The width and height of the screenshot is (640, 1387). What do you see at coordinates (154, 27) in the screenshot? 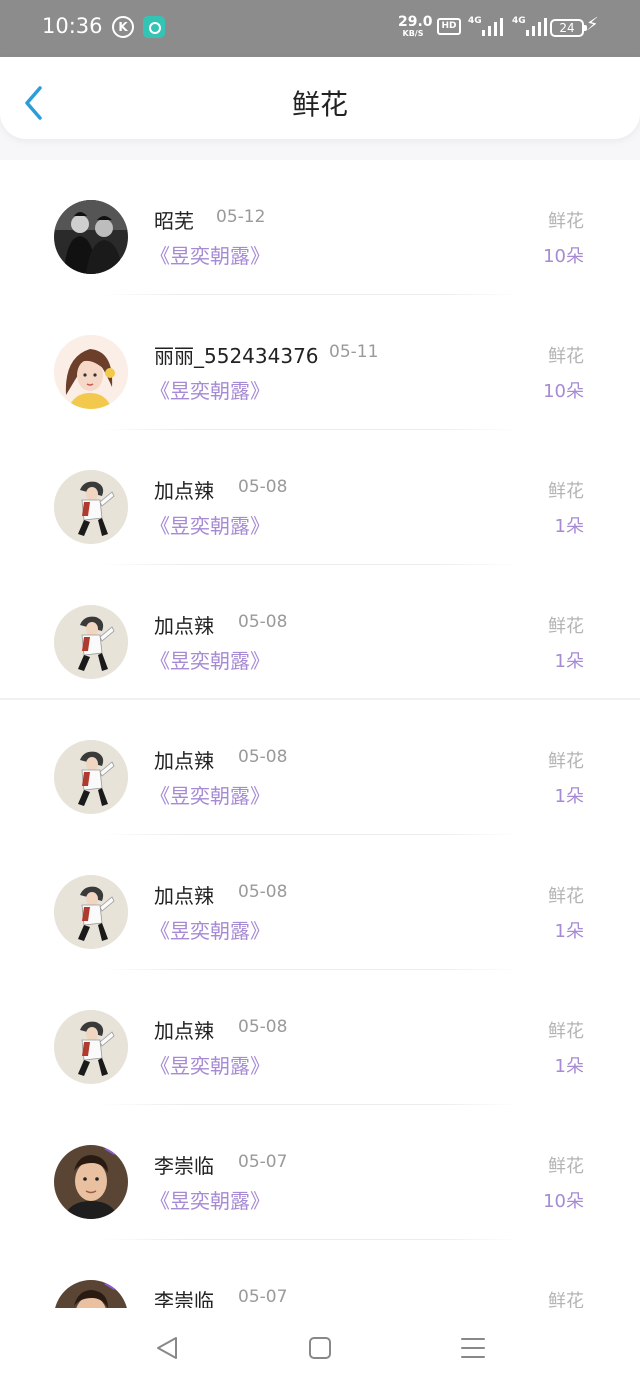
I see `notification-app-icon` at bounding box center [154, 27].